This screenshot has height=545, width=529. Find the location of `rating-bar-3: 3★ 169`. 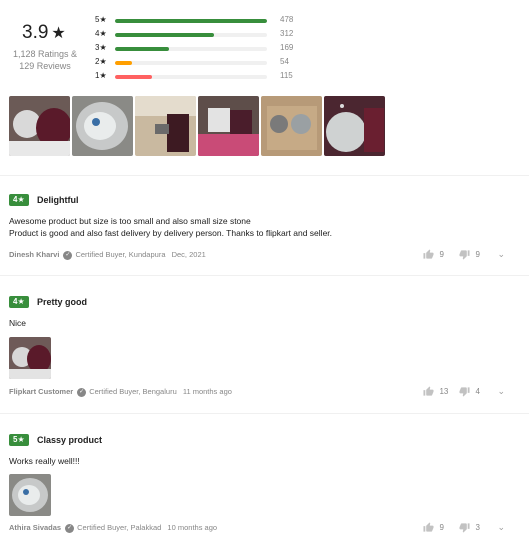

rating-bar-3: 3★ 169 is located at coordinates (215, 50).